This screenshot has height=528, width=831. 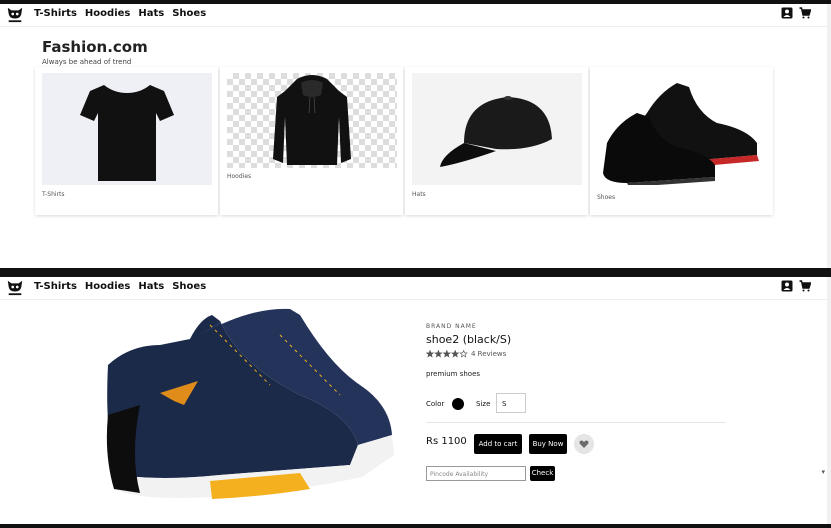 What do you see at coordinates (823, 472) in the screenshot?
I see `scroll-down-icon: ▾` at bounding box center [823, 472].